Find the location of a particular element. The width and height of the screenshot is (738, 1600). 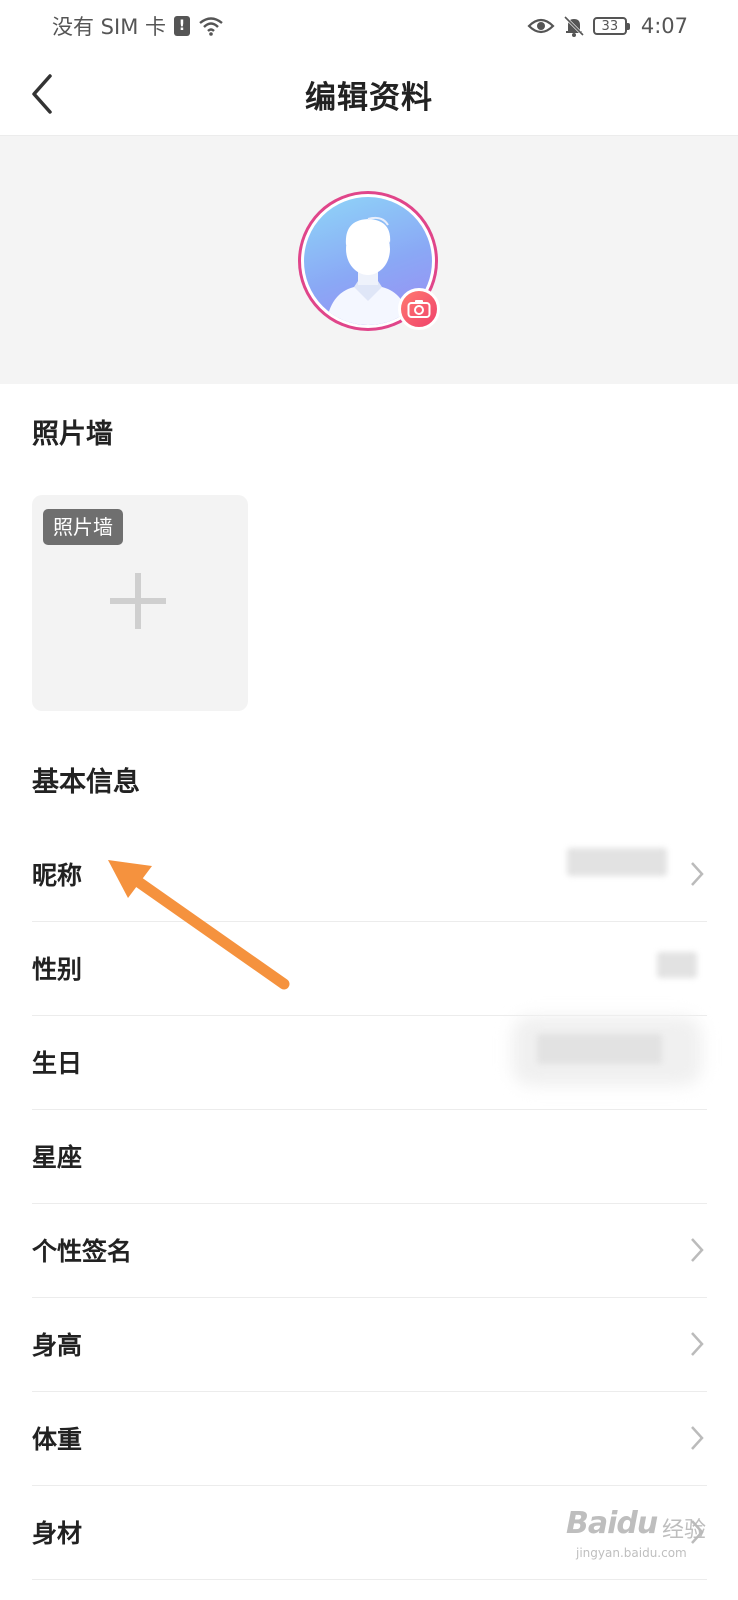

camera-icon is located at coordinates (419, 309).